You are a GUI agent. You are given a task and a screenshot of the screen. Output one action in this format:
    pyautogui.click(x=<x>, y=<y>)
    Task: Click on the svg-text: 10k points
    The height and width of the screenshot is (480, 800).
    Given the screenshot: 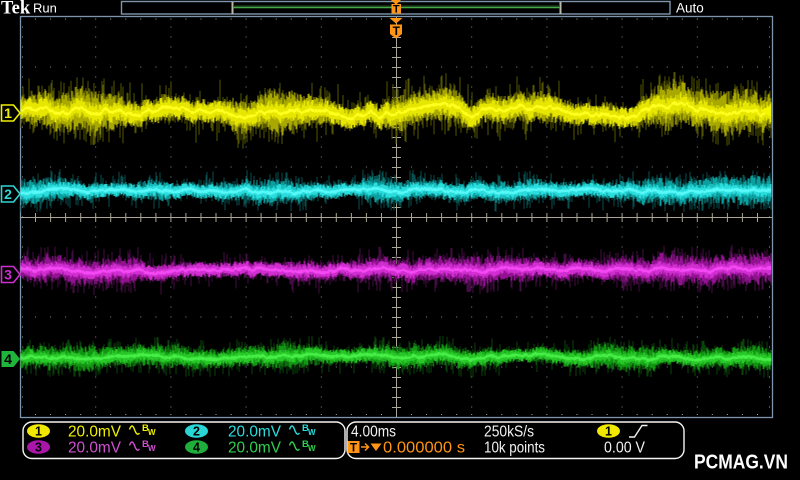 What is the action you would take?
    pyautogui.click(x=514, y=448)
    